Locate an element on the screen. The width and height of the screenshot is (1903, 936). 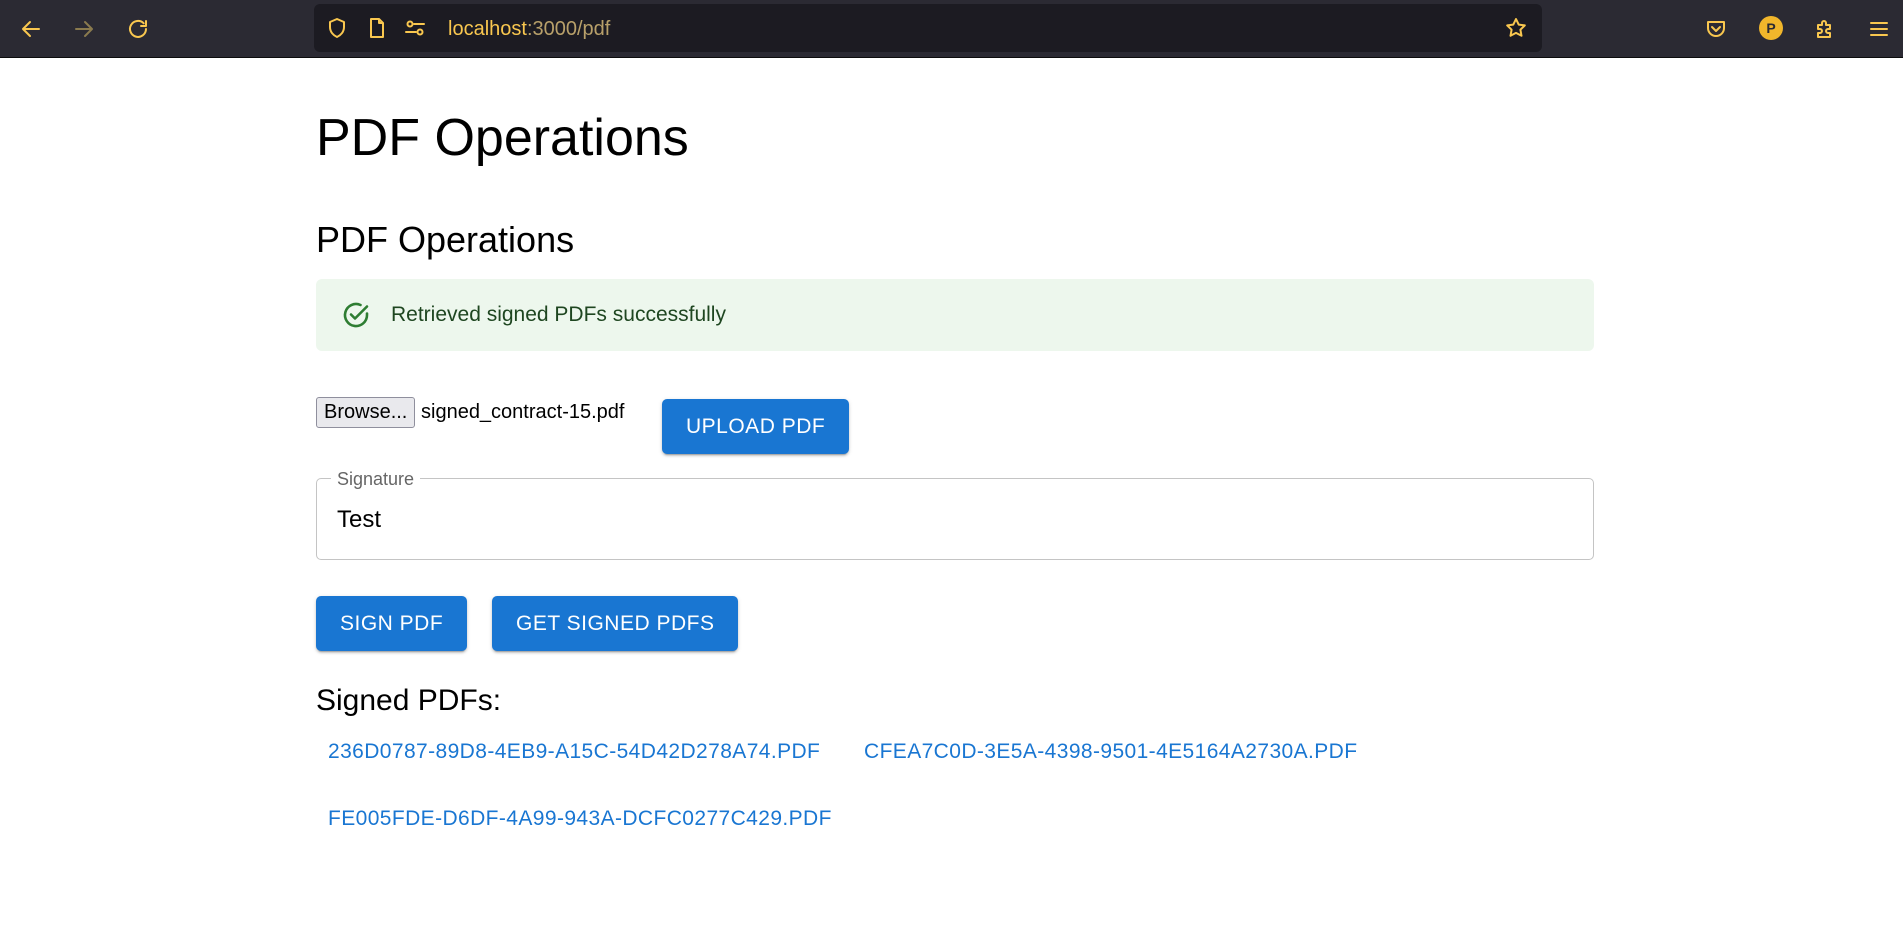
sign-pdf-button: Sign PDF is located at coordinates (392, 623).